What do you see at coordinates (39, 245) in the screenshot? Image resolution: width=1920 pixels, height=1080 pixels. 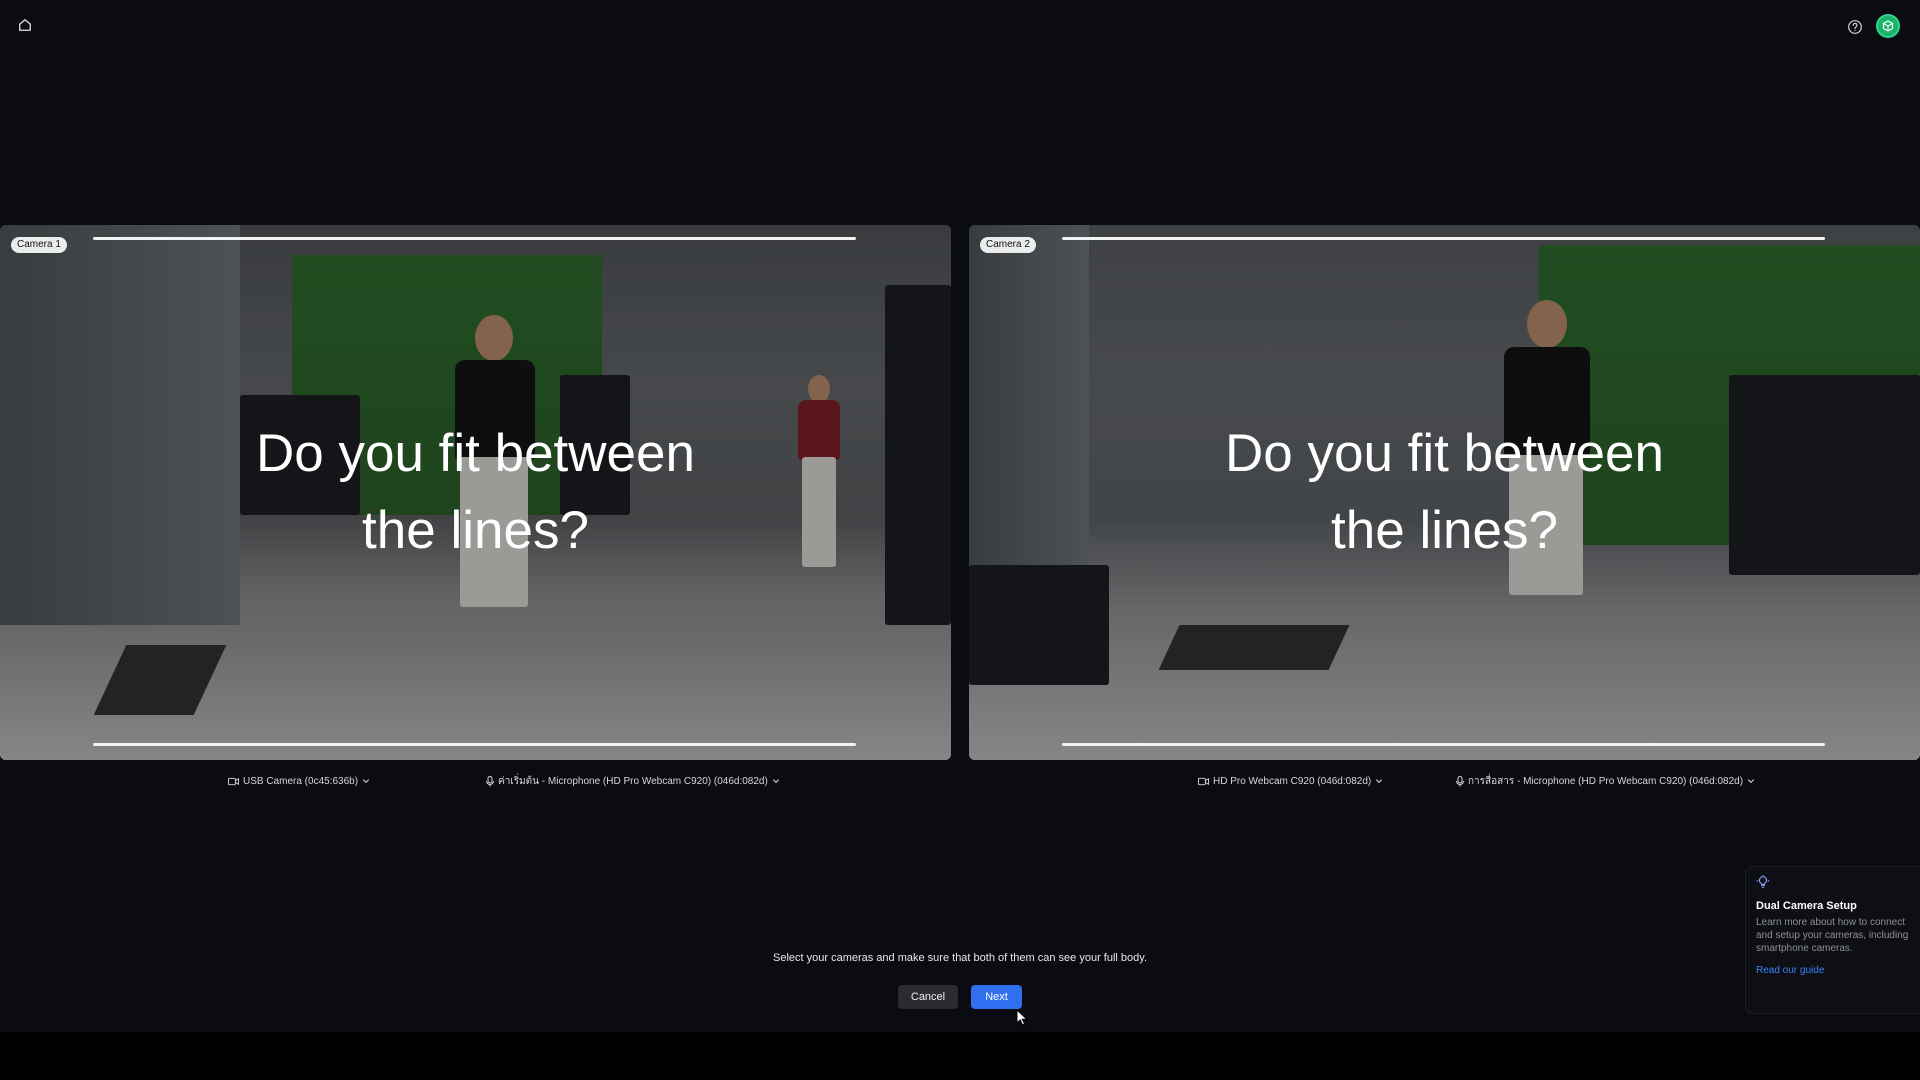 I see `camera-badge: Camera 1` at bounding box center [39, 245].